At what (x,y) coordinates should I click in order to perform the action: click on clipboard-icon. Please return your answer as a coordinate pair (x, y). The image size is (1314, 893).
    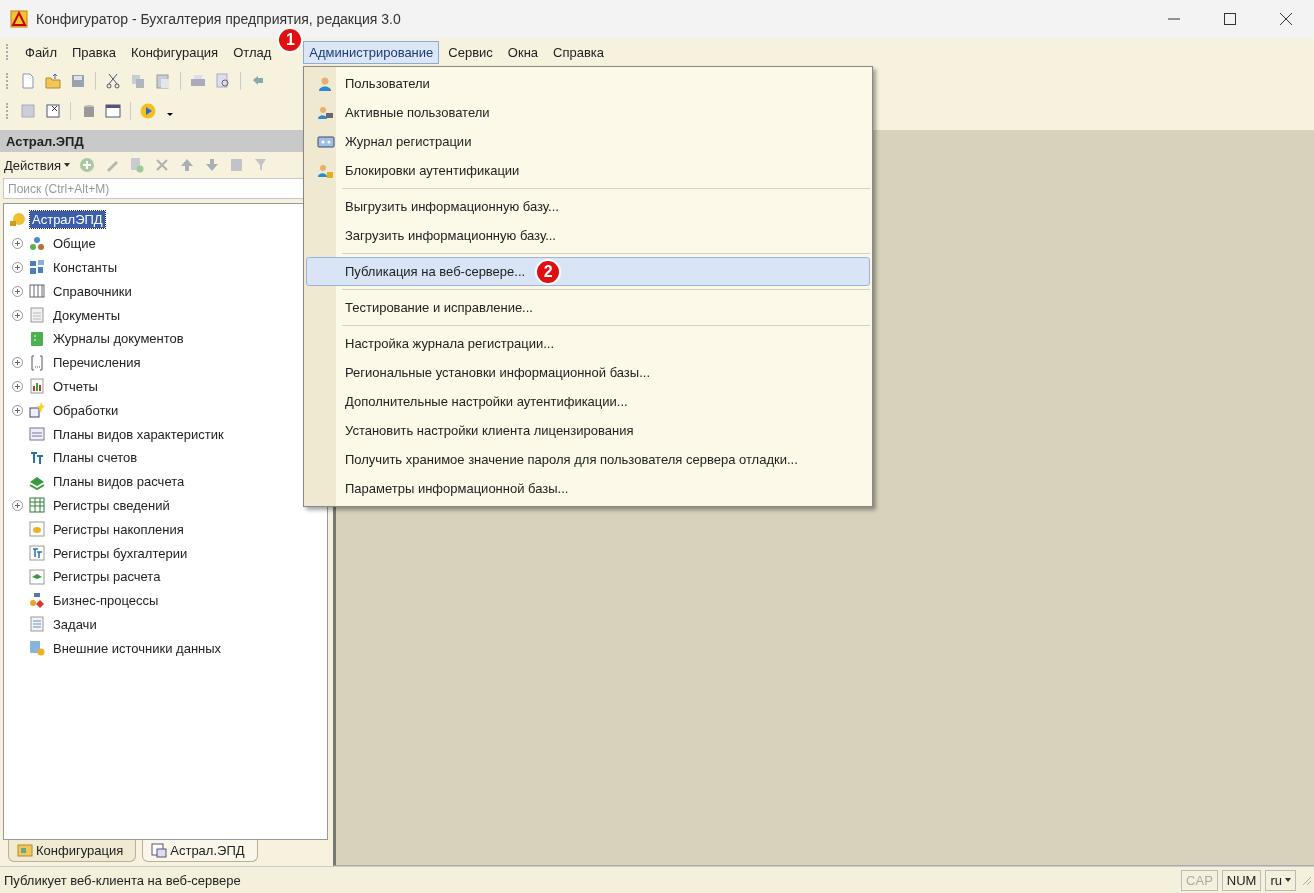
    Looking at the image, I should click on (163, 81).